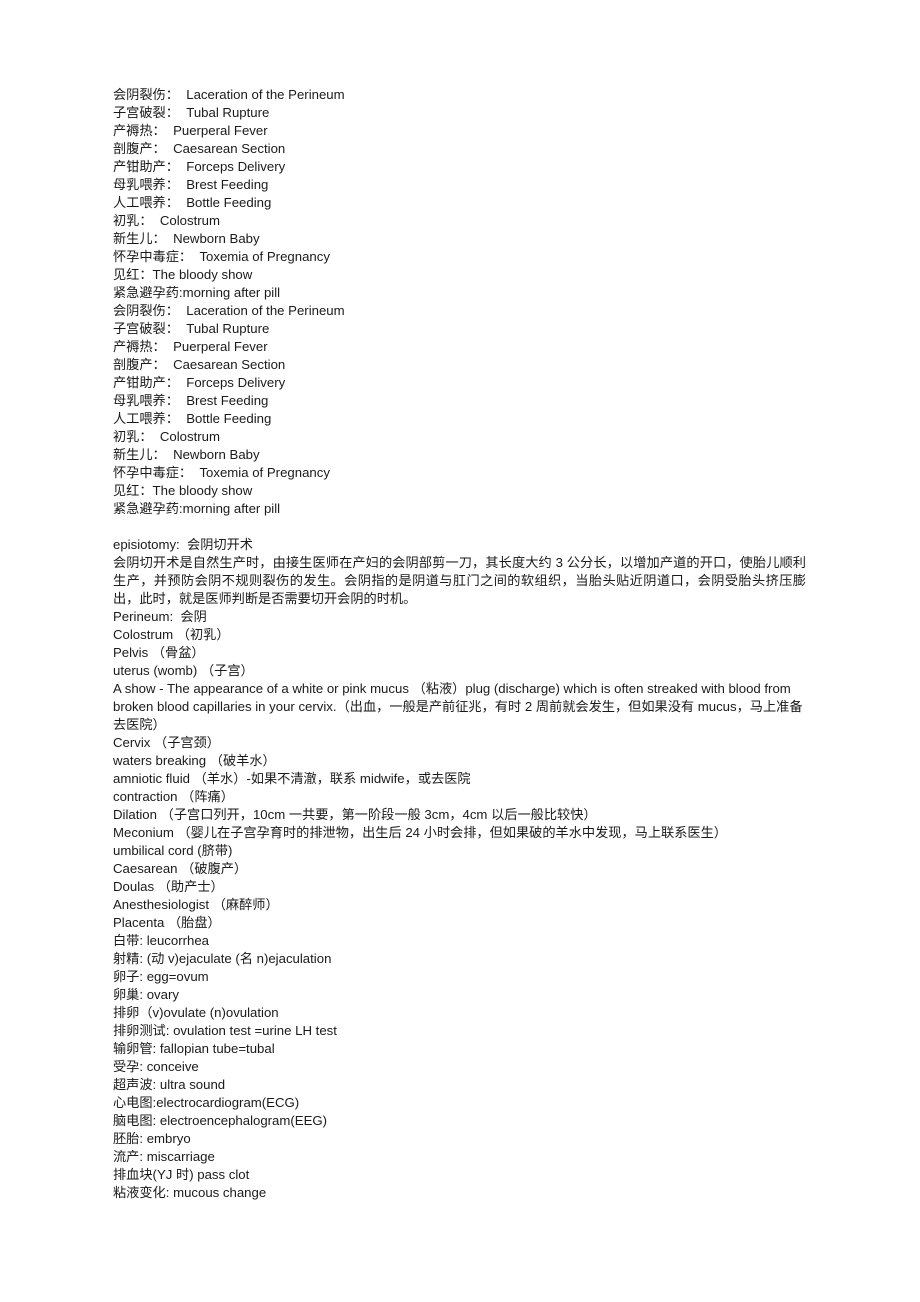  Describe the element at coordinates (181, 1174) in the screenshot. I see `term-entry: 排血块(YJ 时) pass clot` at that location.